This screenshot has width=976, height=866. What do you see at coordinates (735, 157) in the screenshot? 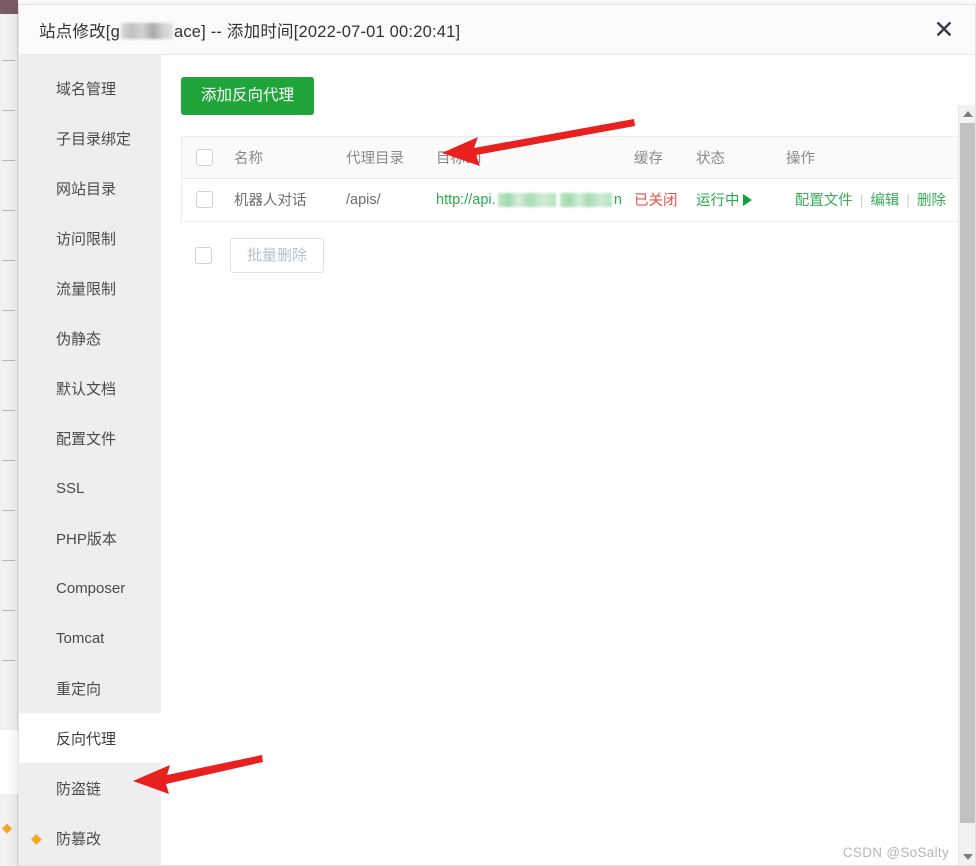
I see `column-header-status: 状态` at bounding box center [735, 157].